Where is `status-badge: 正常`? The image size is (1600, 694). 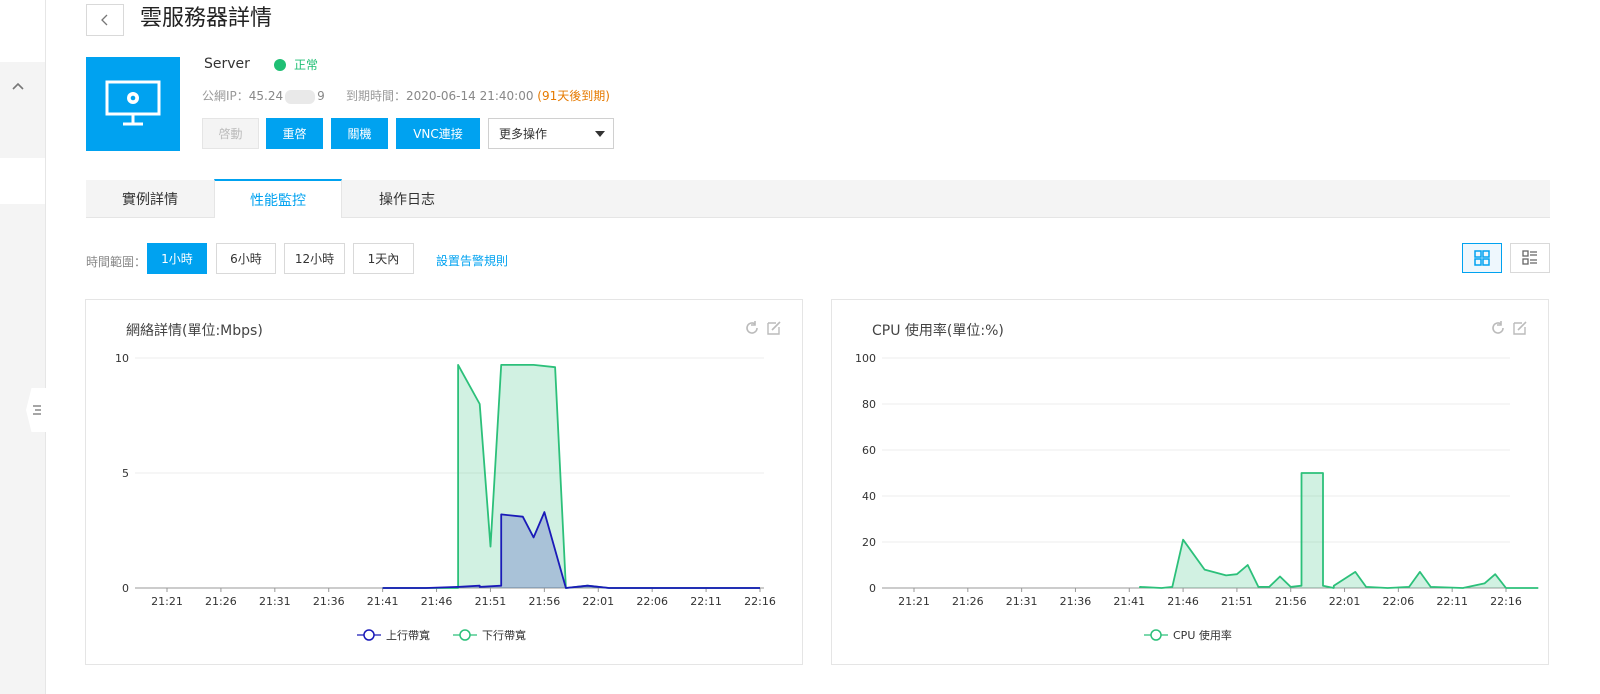 status-badge: 正常 is located at coordinates (296, 64).